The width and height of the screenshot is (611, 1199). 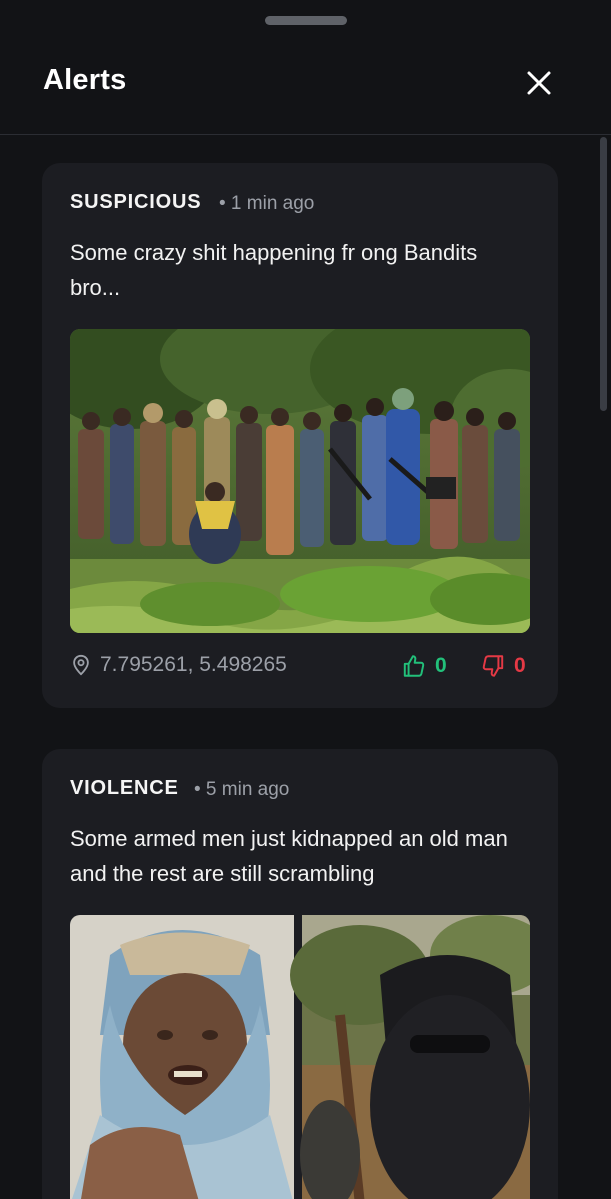 I want to click on downvote-count: 0, so click(x=520, y=665).